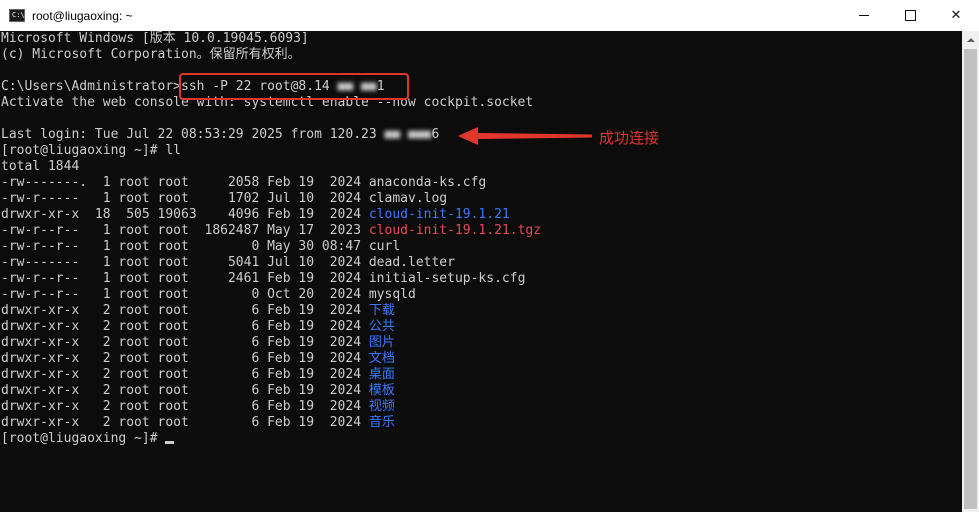  What do you see at coordinates (481, 391) in the screenshot?
I see `listing-row: drwxr-xr-x 2 root root 6 Feb 19 2024 模板` at bounding box center [481, 391].